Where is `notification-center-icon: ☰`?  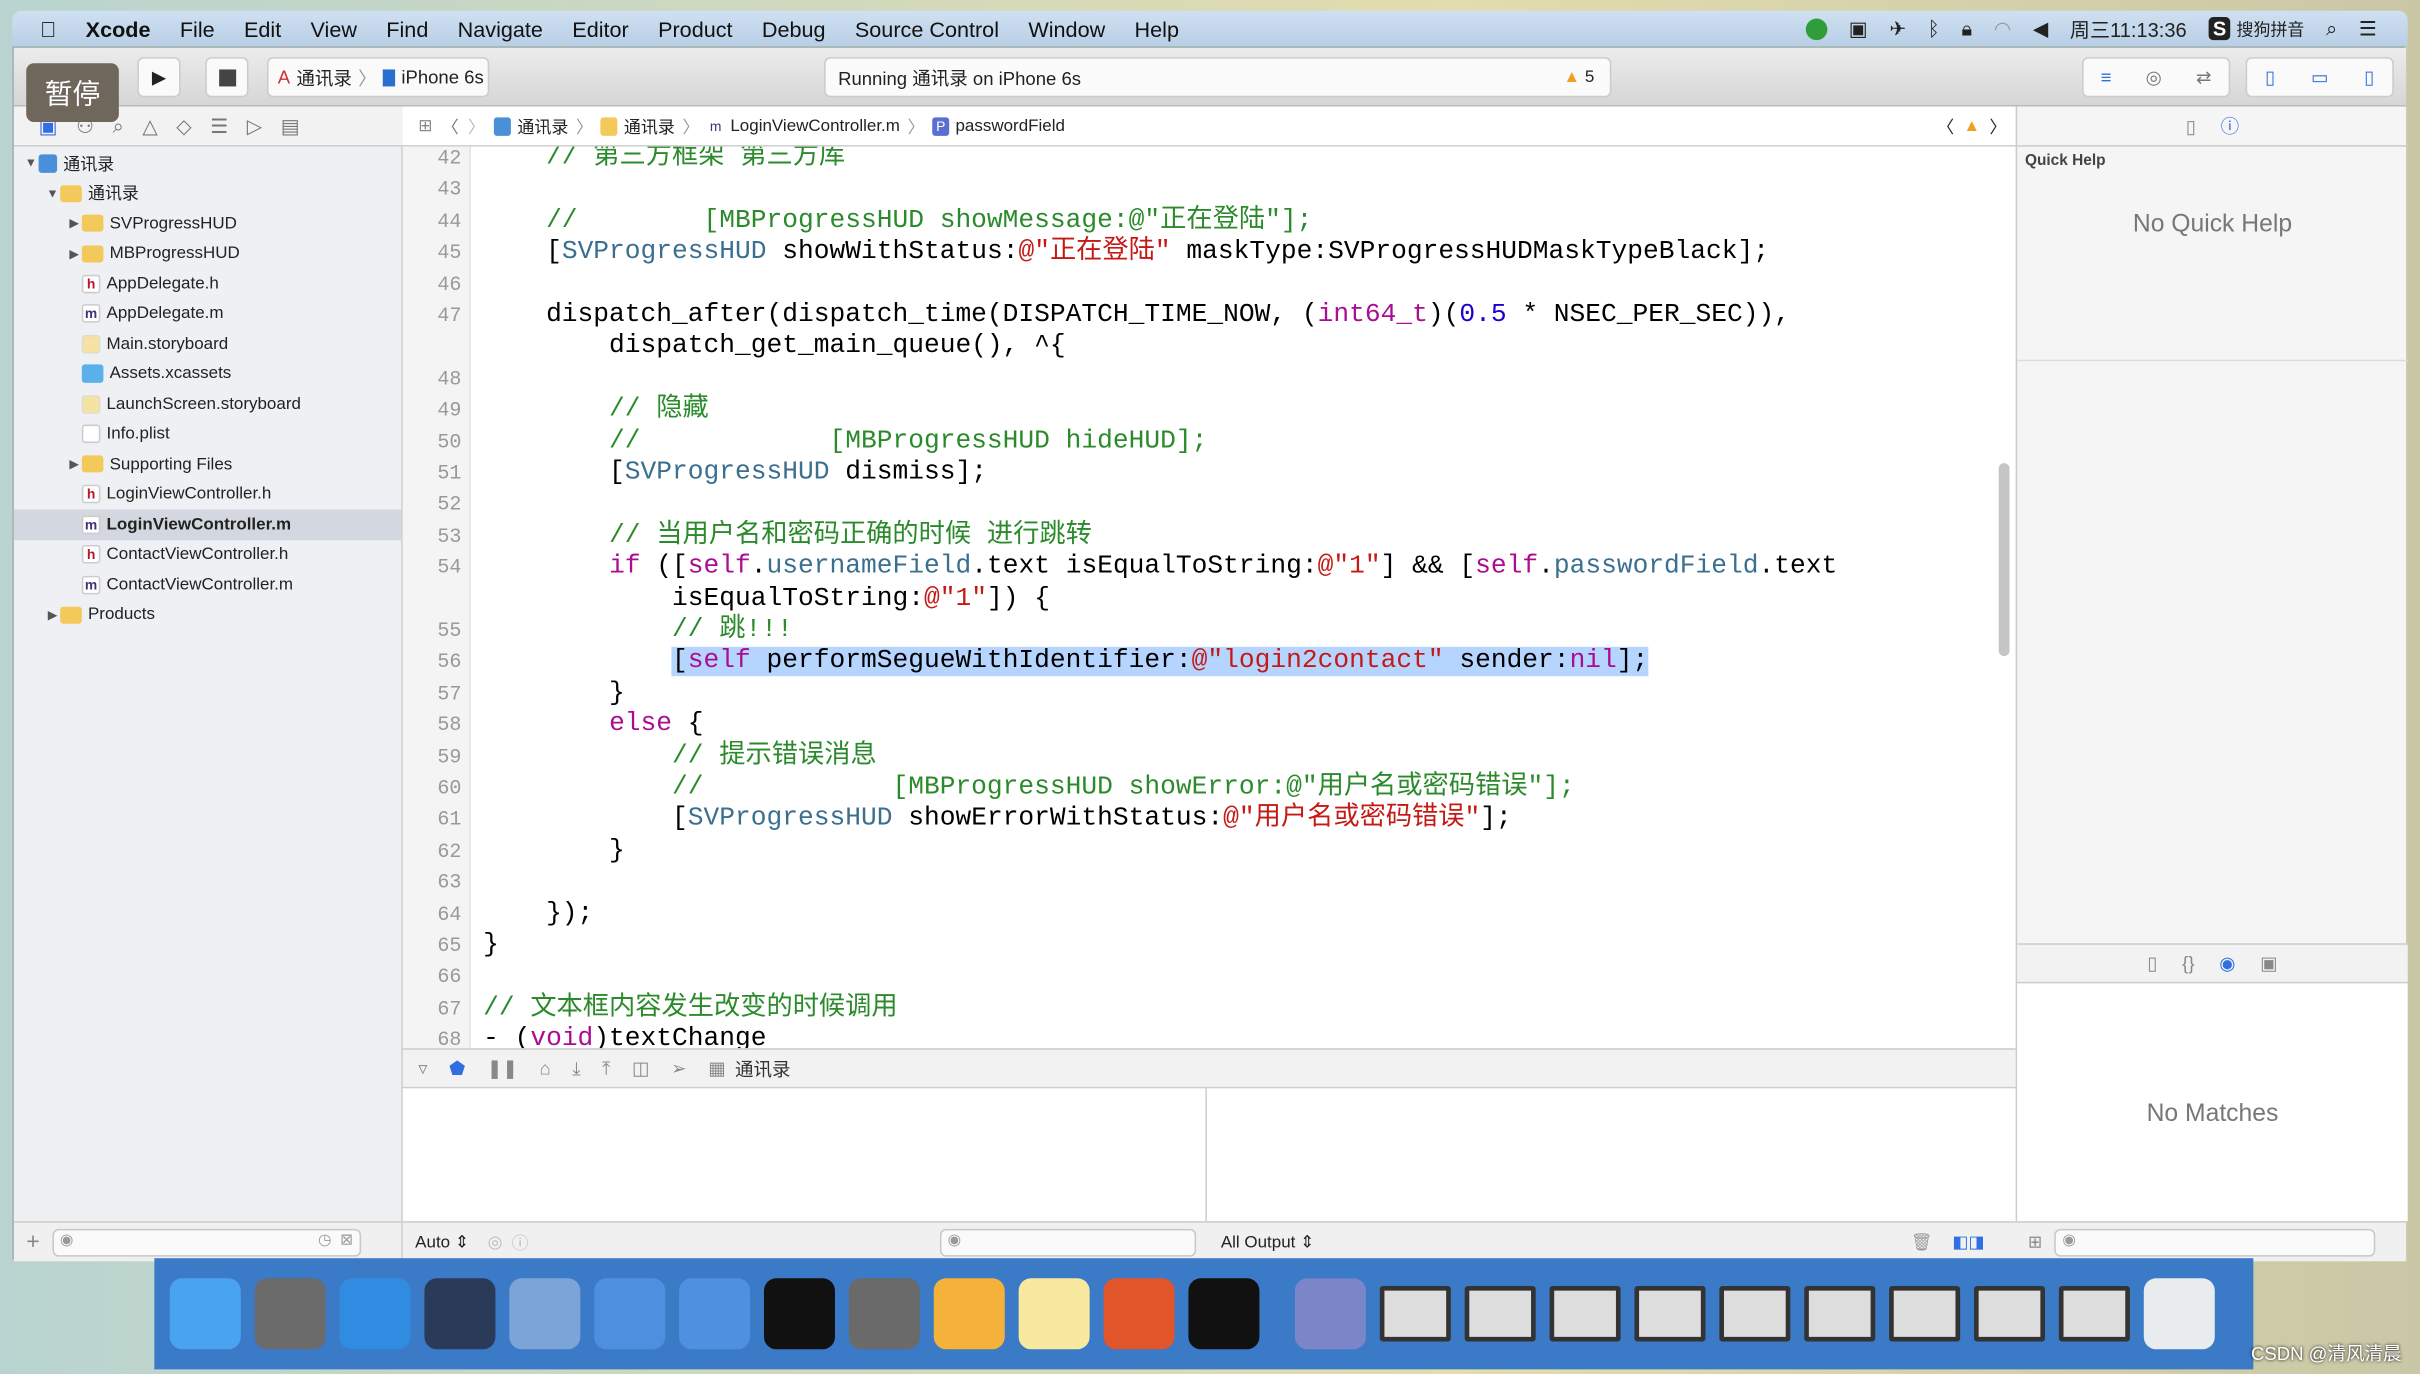 notification-center-icon: ☰ is located at coordinates (2368, 28).